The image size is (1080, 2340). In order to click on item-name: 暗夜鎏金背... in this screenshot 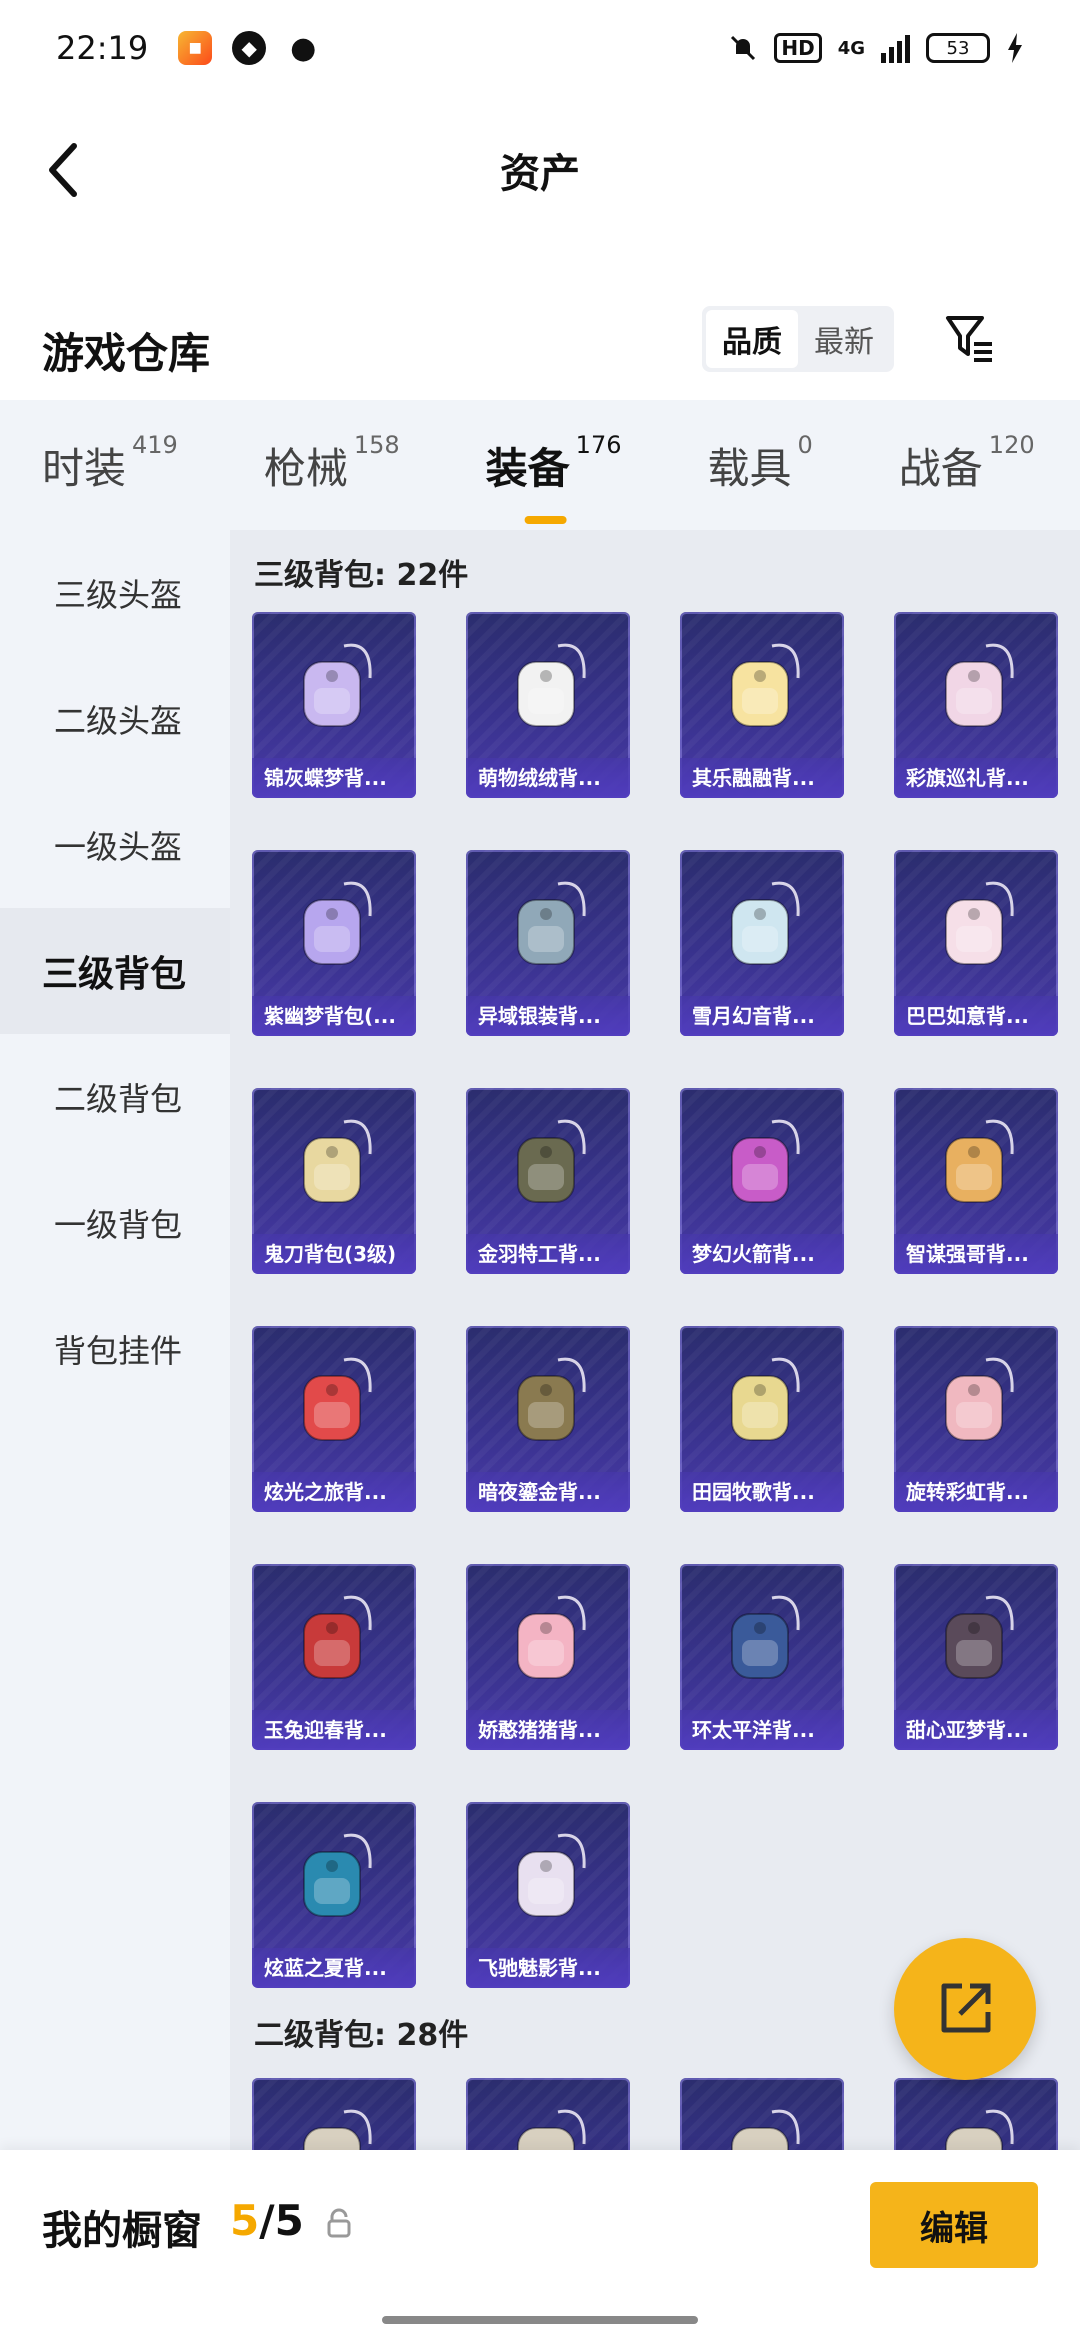, I will do `click(548, 1492)`.